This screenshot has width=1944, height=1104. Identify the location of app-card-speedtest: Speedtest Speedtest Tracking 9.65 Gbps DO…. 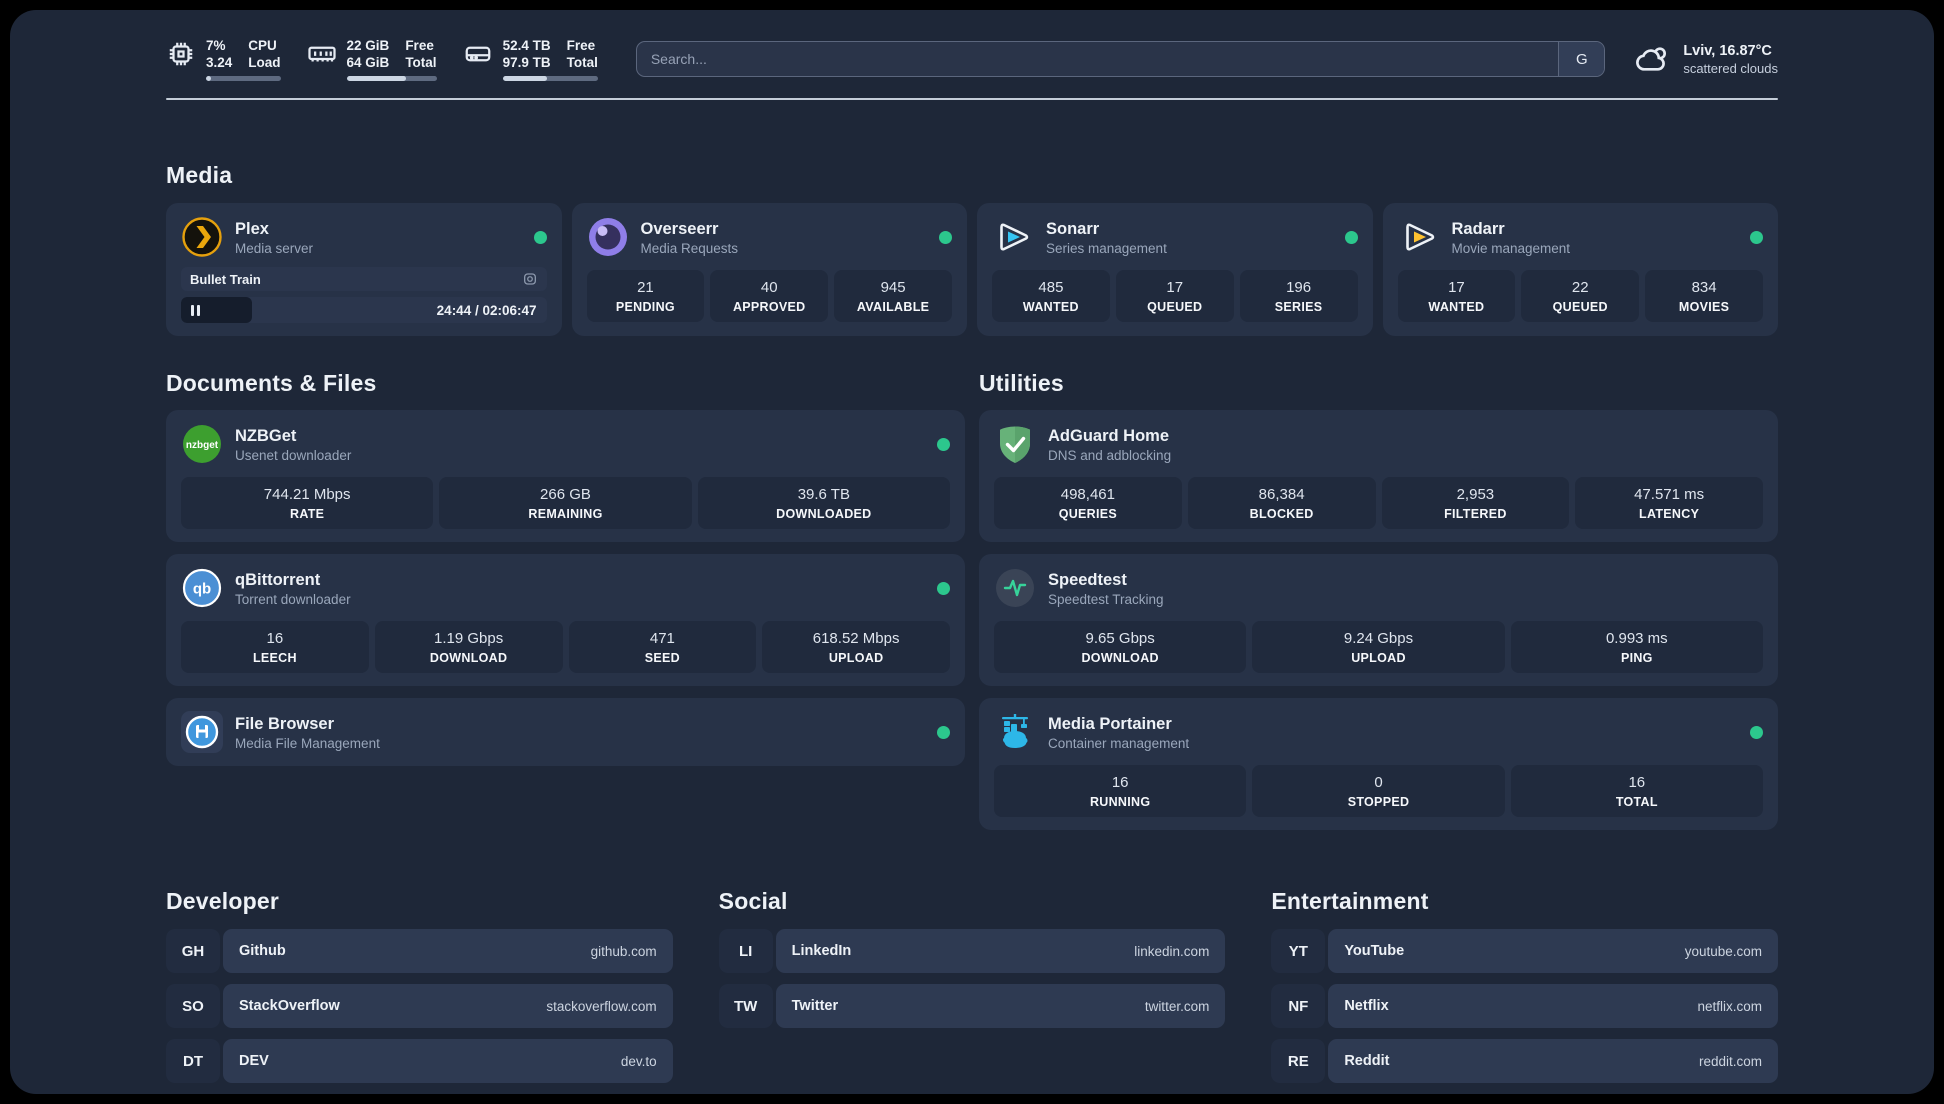
(1378, 620).